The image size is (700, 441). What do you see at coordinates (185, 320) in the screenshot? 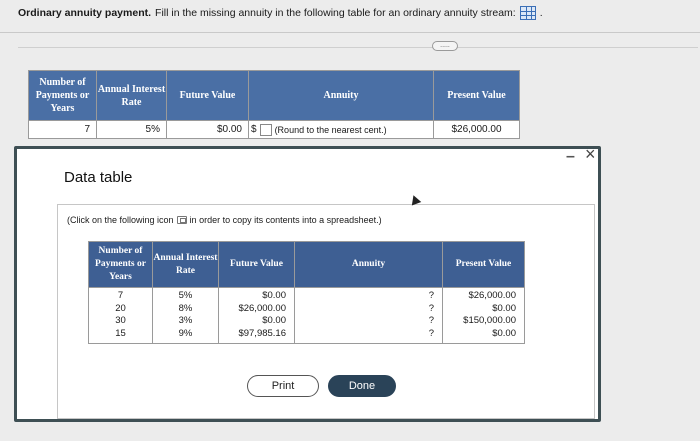
I see `table-cell: 3%` at bounding box center [185, 320].